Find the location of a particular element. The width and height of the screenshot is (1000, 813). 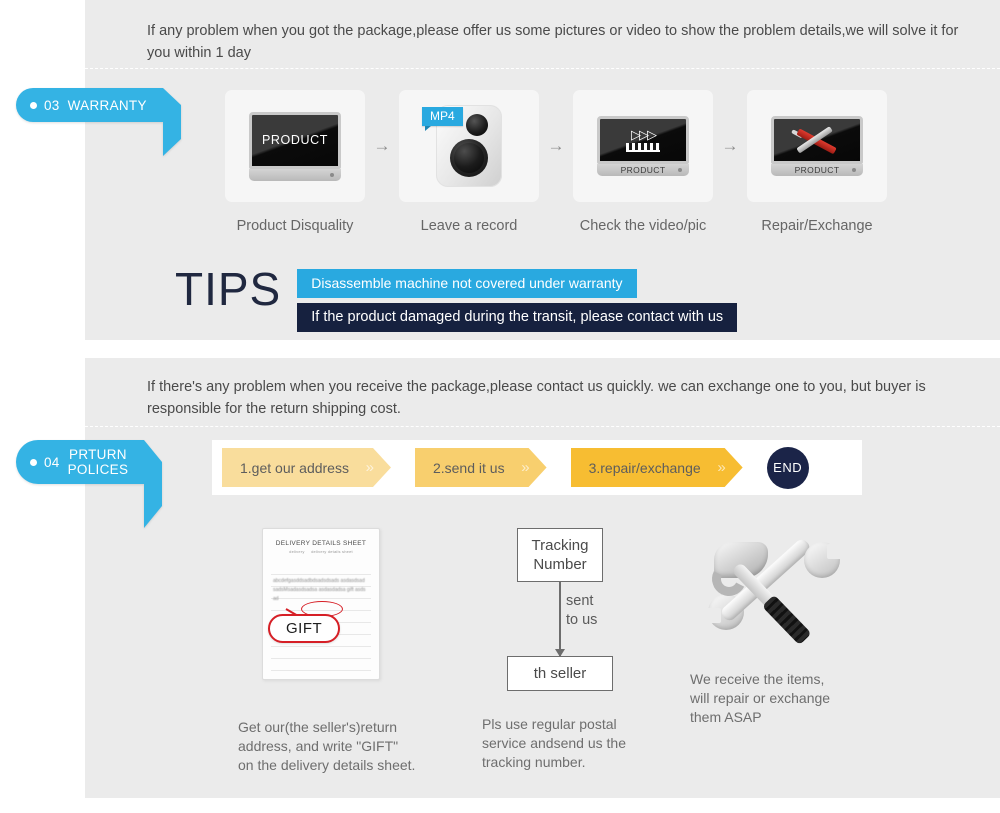

warranty-step-3: PRODUCT Repair/Exchange is located at coordinates (817, 162).